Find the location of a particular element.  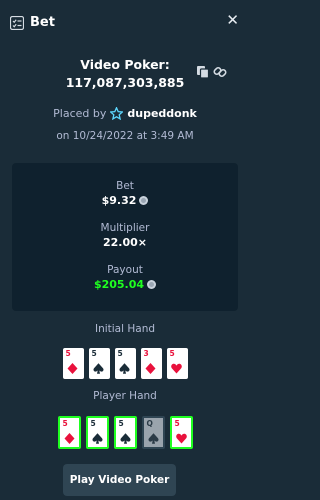

multiplier-value: 22.00× is located at coordinates (125, 242).